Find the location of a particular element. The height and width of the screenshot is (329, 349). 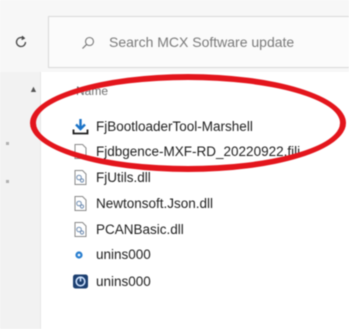

search-box is located at coordinates (198, 42).